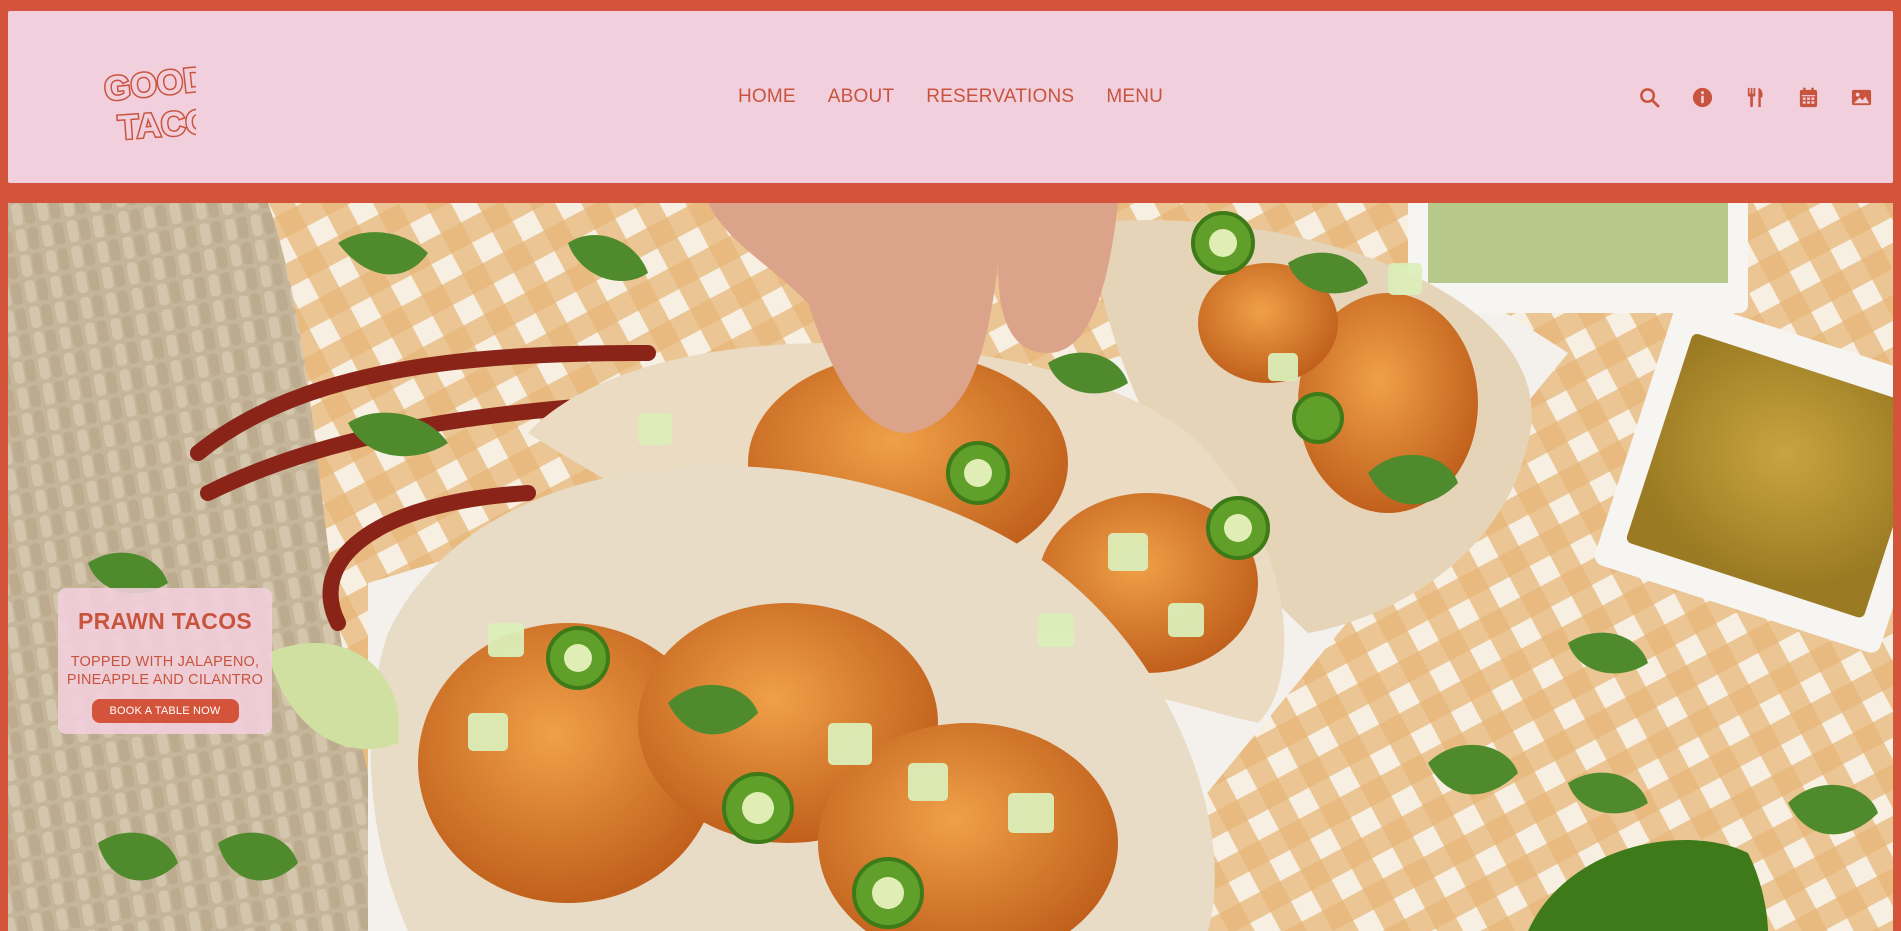  I want to click on search-icon, so click(1649, 97).